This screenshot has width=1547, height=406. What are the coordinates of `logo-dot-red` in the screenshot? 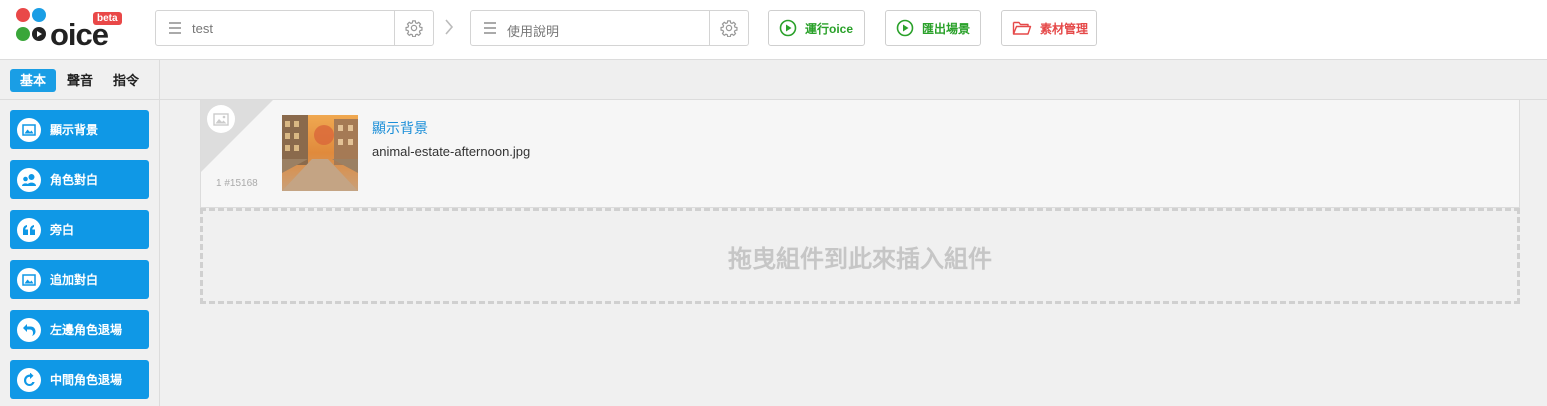 It's located at (23, 15).